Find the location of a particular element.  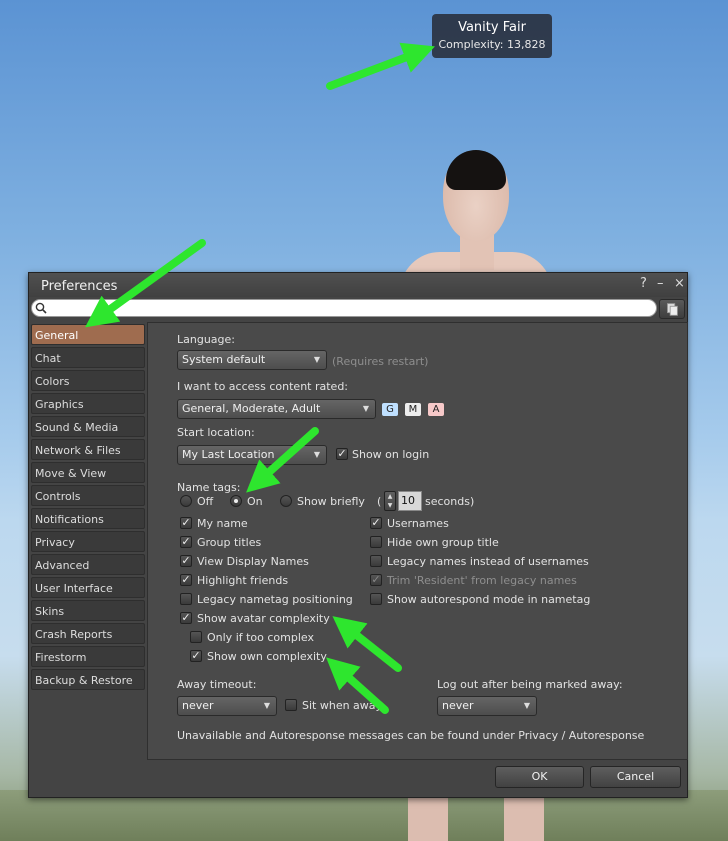

arrow-to-own-complexity is located at coordinates (357, 685).